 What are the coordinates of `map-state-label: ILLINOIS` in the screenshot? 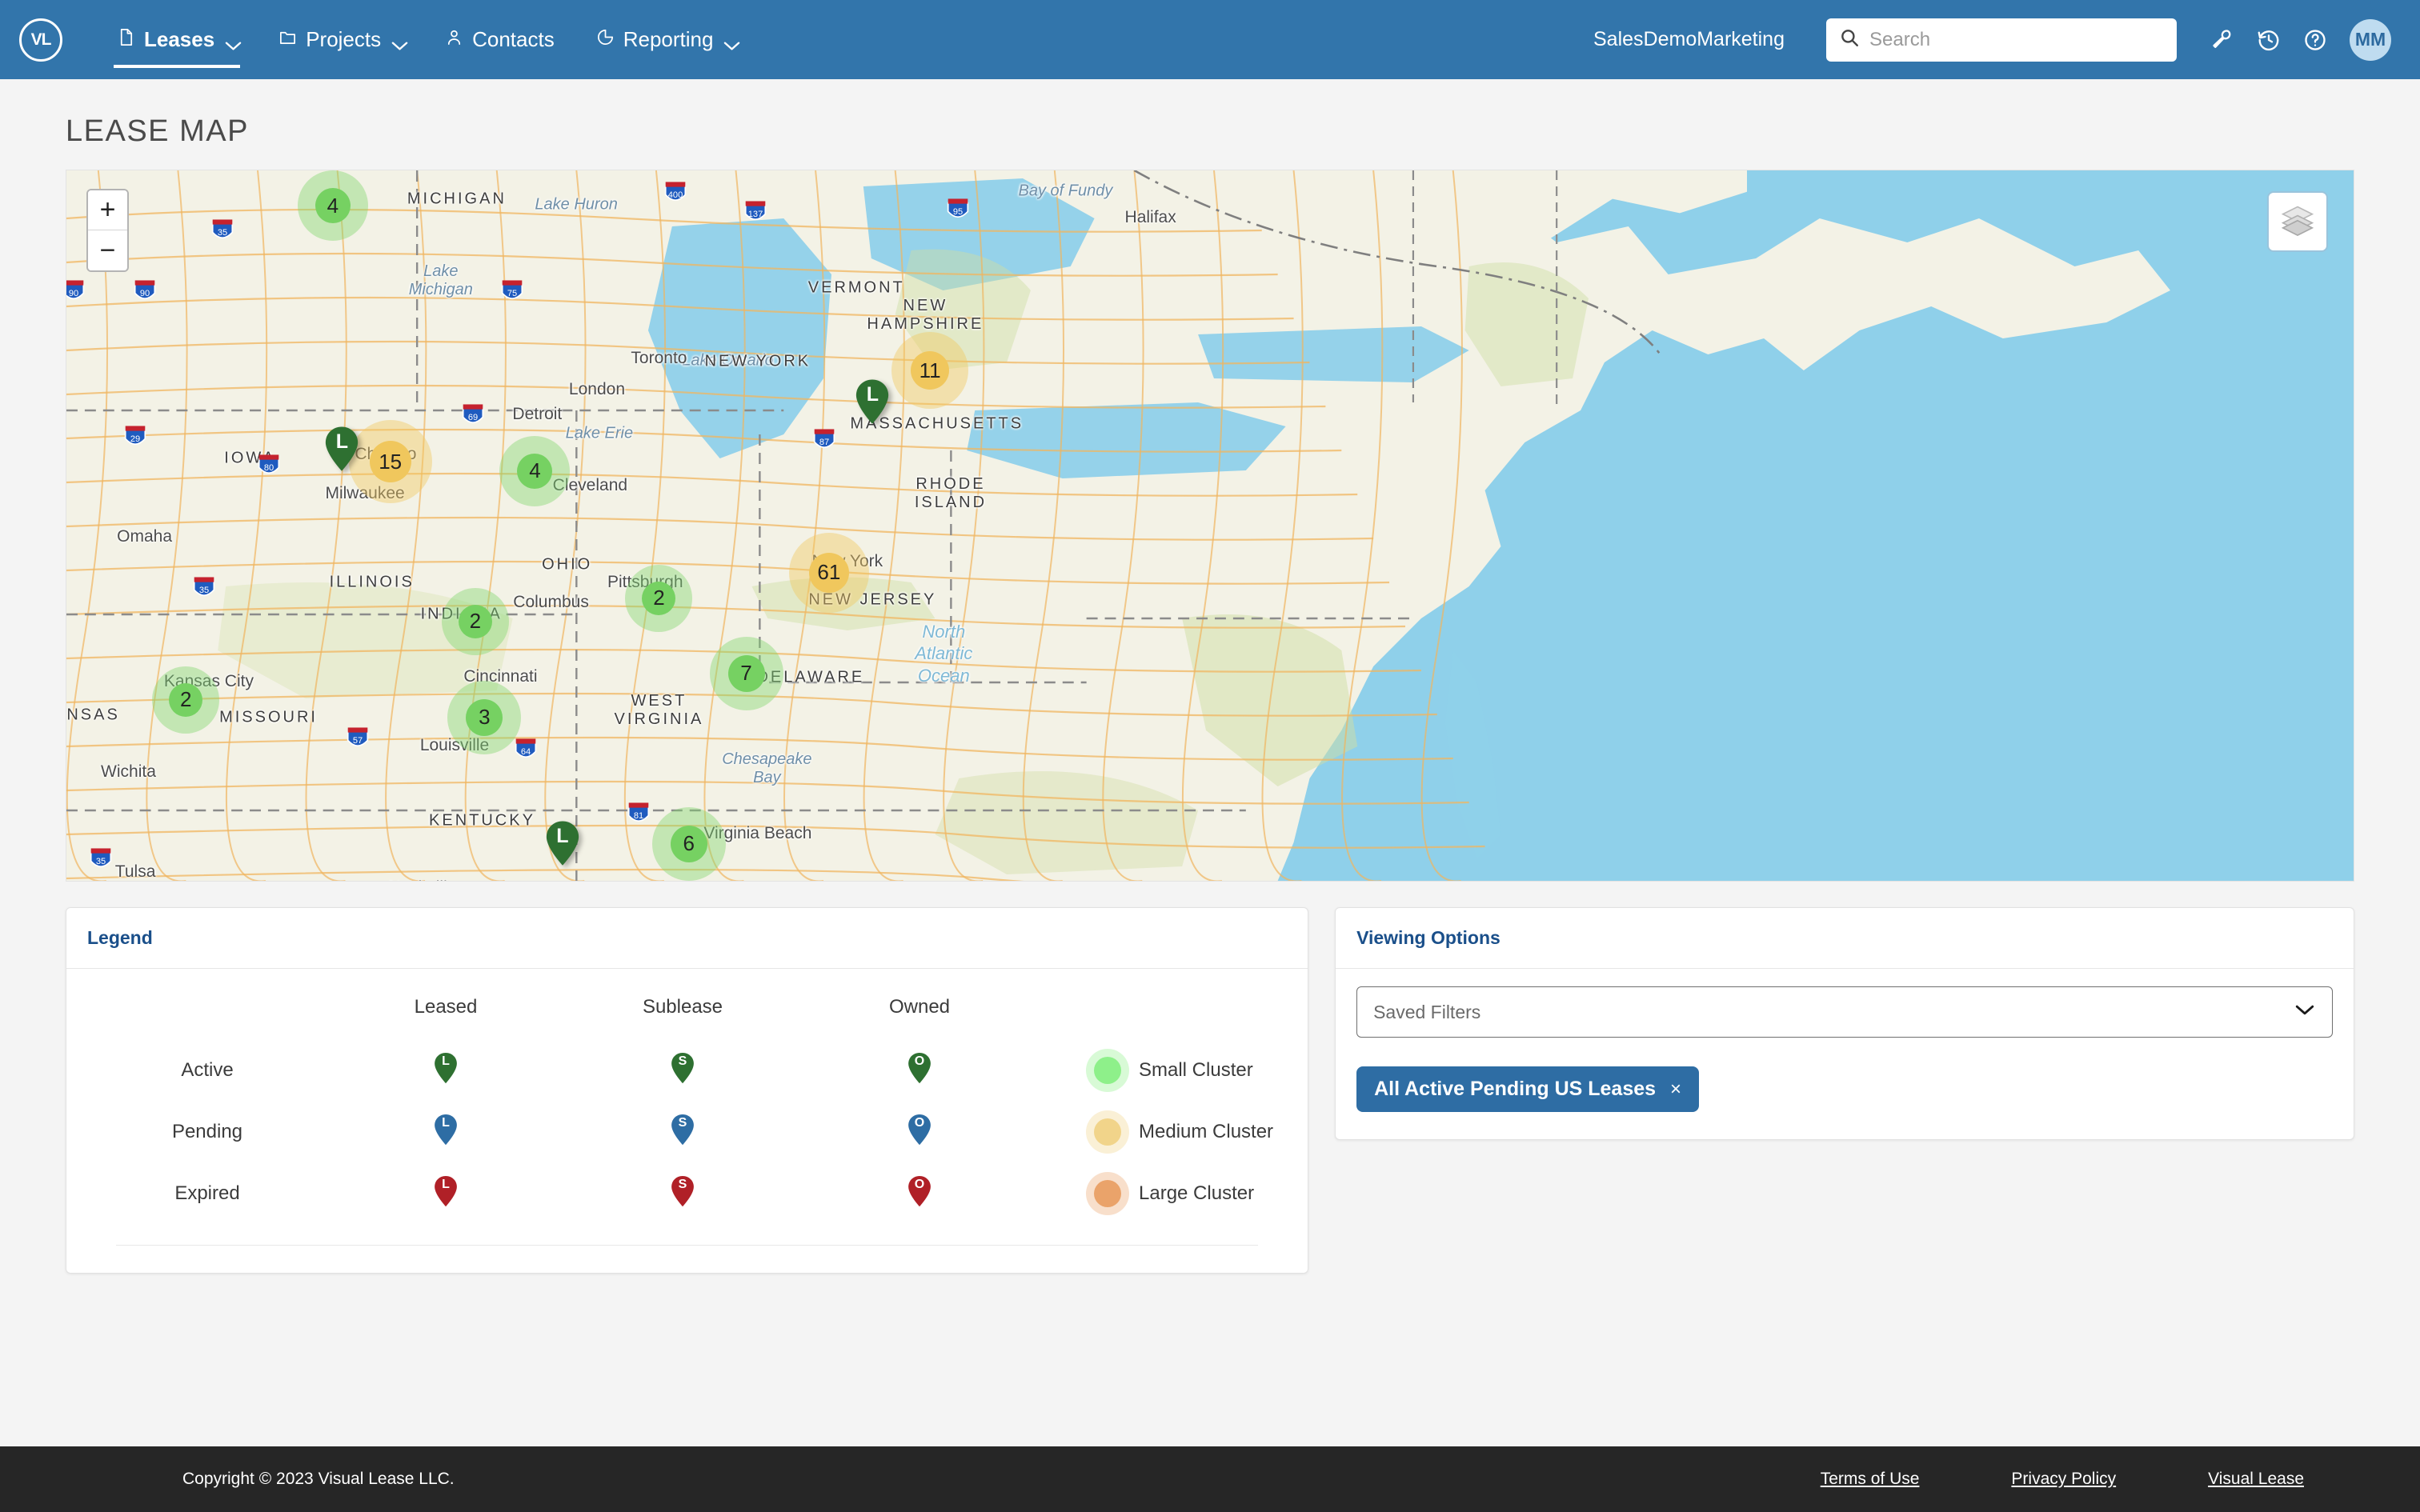 It's located at (372, 582).